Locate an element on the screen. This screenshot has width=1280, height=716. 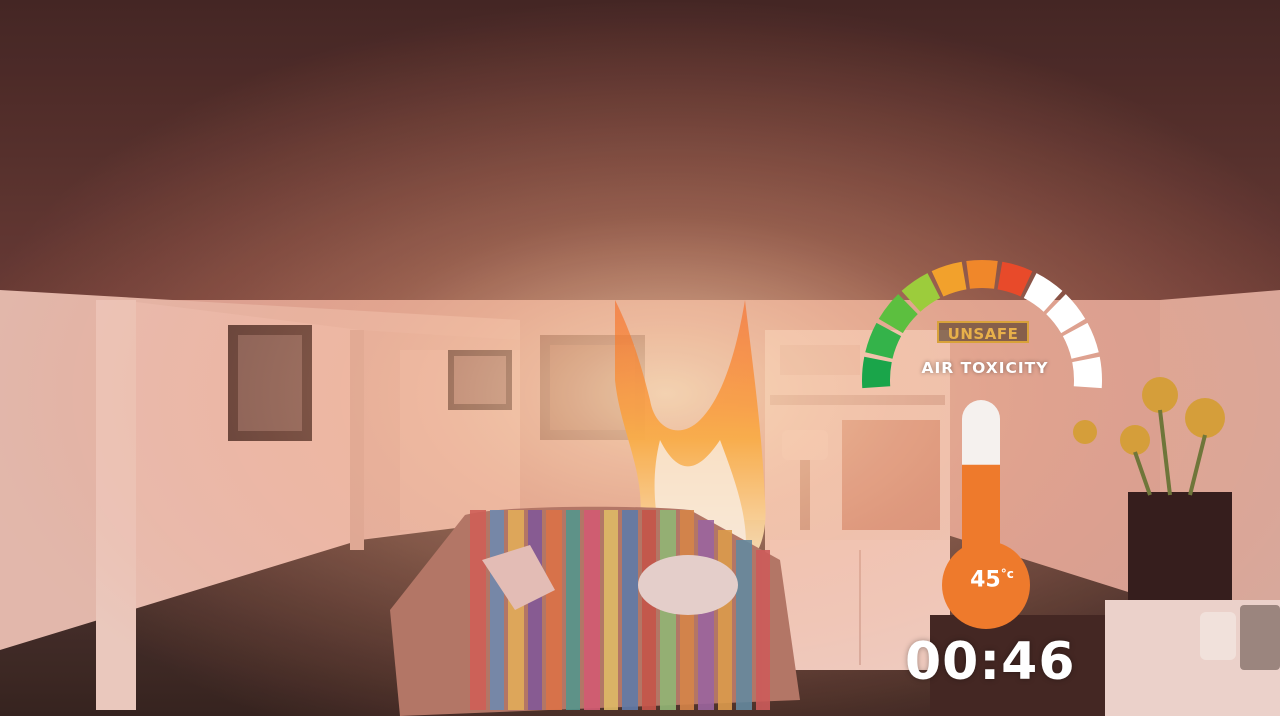
status-badge: UNSAFE is located at coordinates (983, 332).